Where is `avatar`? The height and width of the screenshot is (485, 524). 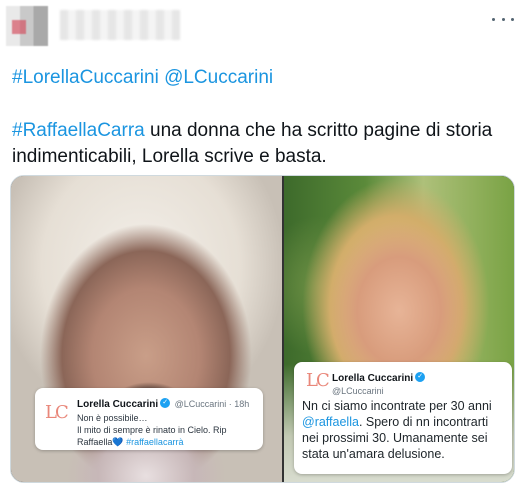 avatar is located at coordinates (27, 26).